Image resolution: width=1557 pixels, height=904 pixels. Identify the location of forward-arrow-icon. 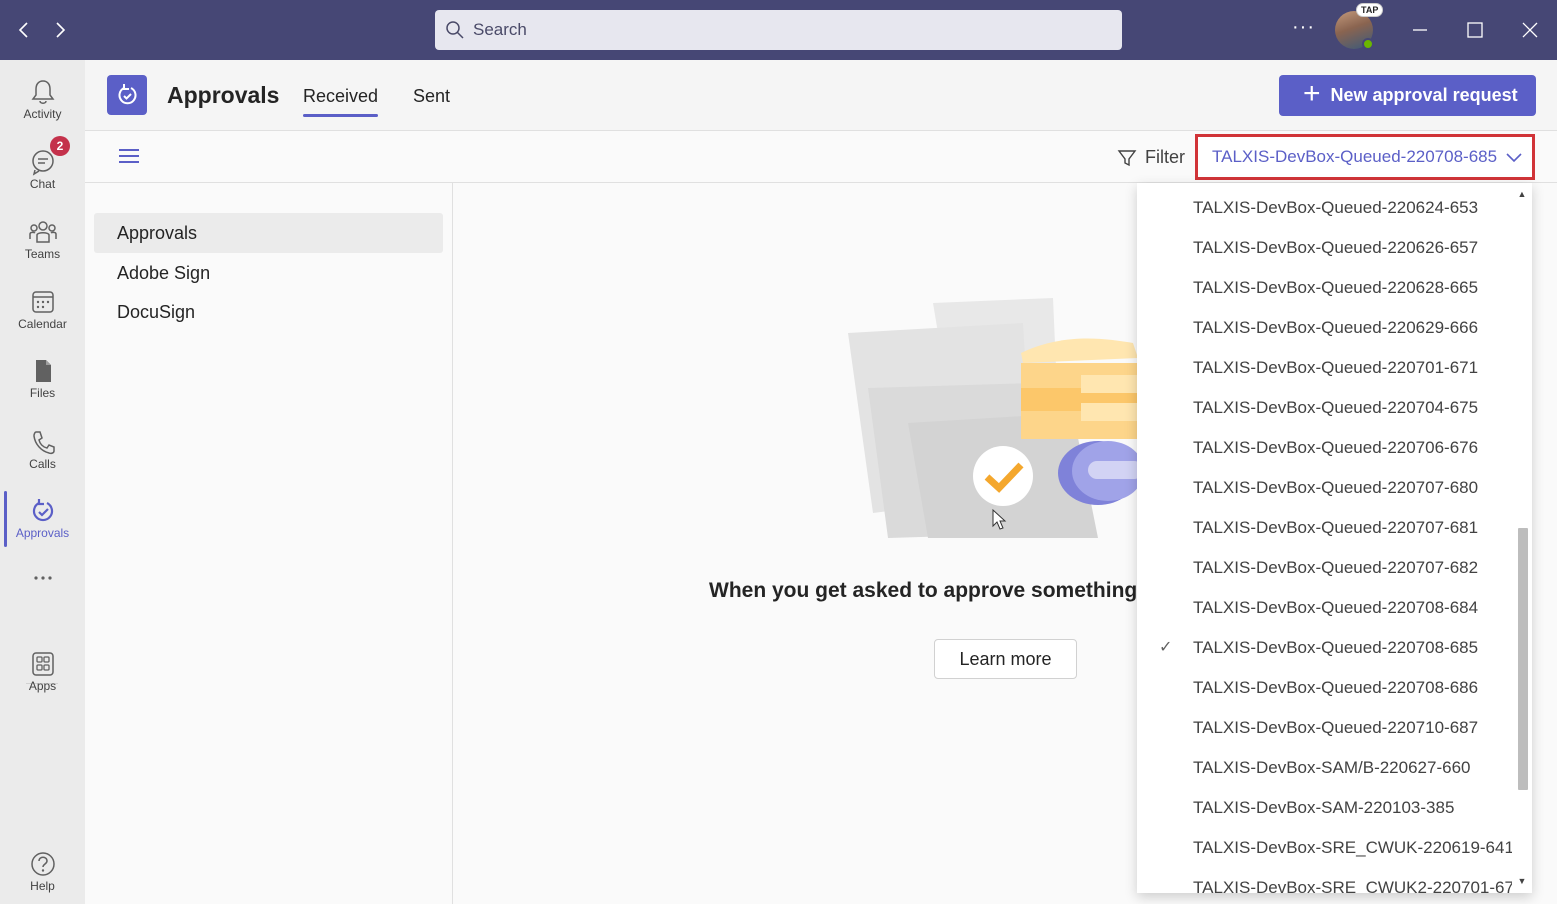
(60, 30).